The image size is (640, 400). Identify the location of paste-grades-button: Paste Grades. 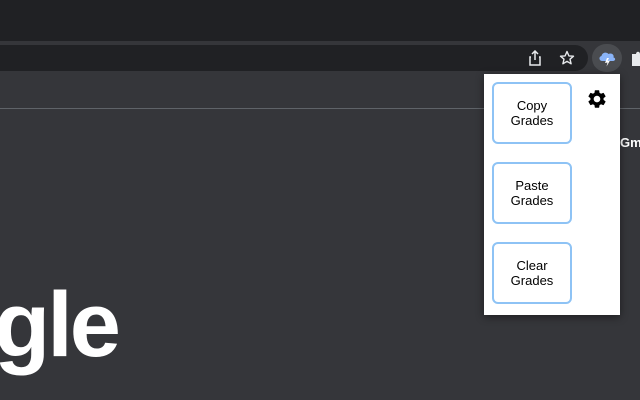
(532, 193).